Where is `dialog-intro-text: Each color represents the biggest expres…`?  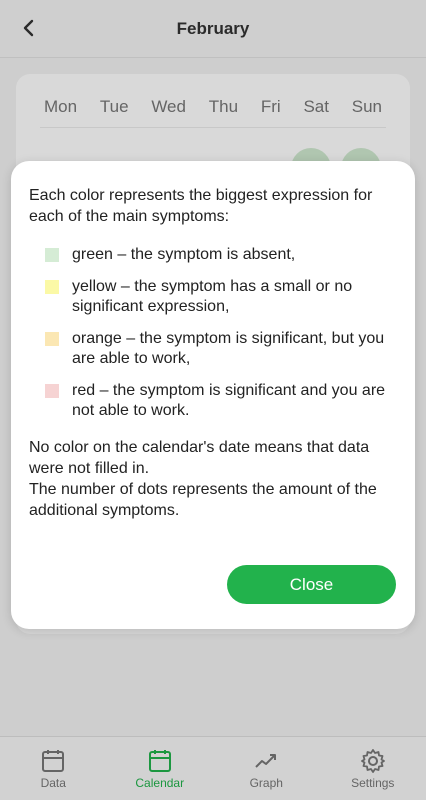 dialog-intro-text: Each color represents the biggest expres… is located at coordinates (201, 206).